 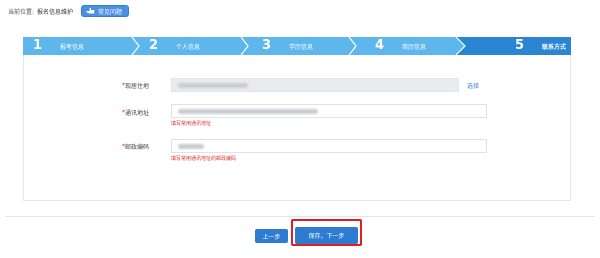 I want to click on residence-label-row: * 现居住地, so click(x=135, y=85).